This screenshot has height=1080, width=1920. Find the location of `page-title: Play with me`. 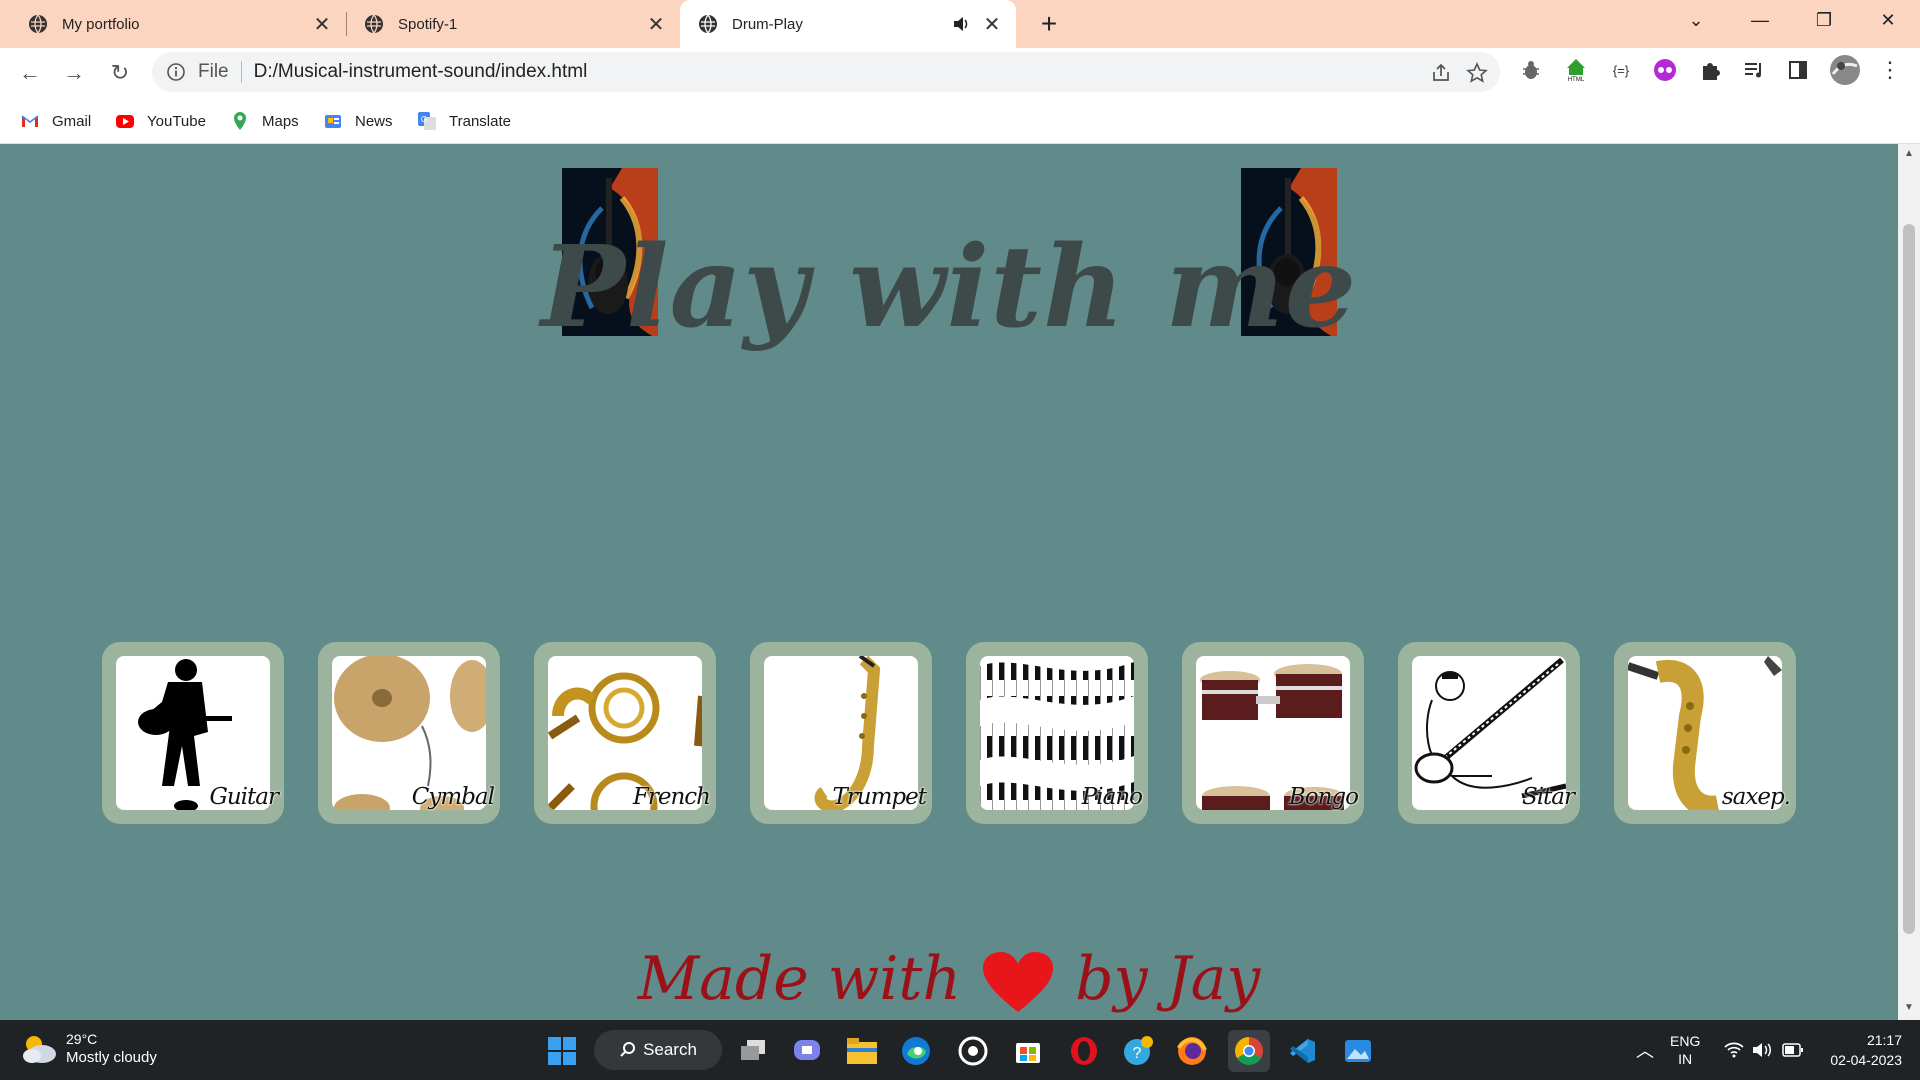

page-title: Play with me is located at coordinates (949, 287).